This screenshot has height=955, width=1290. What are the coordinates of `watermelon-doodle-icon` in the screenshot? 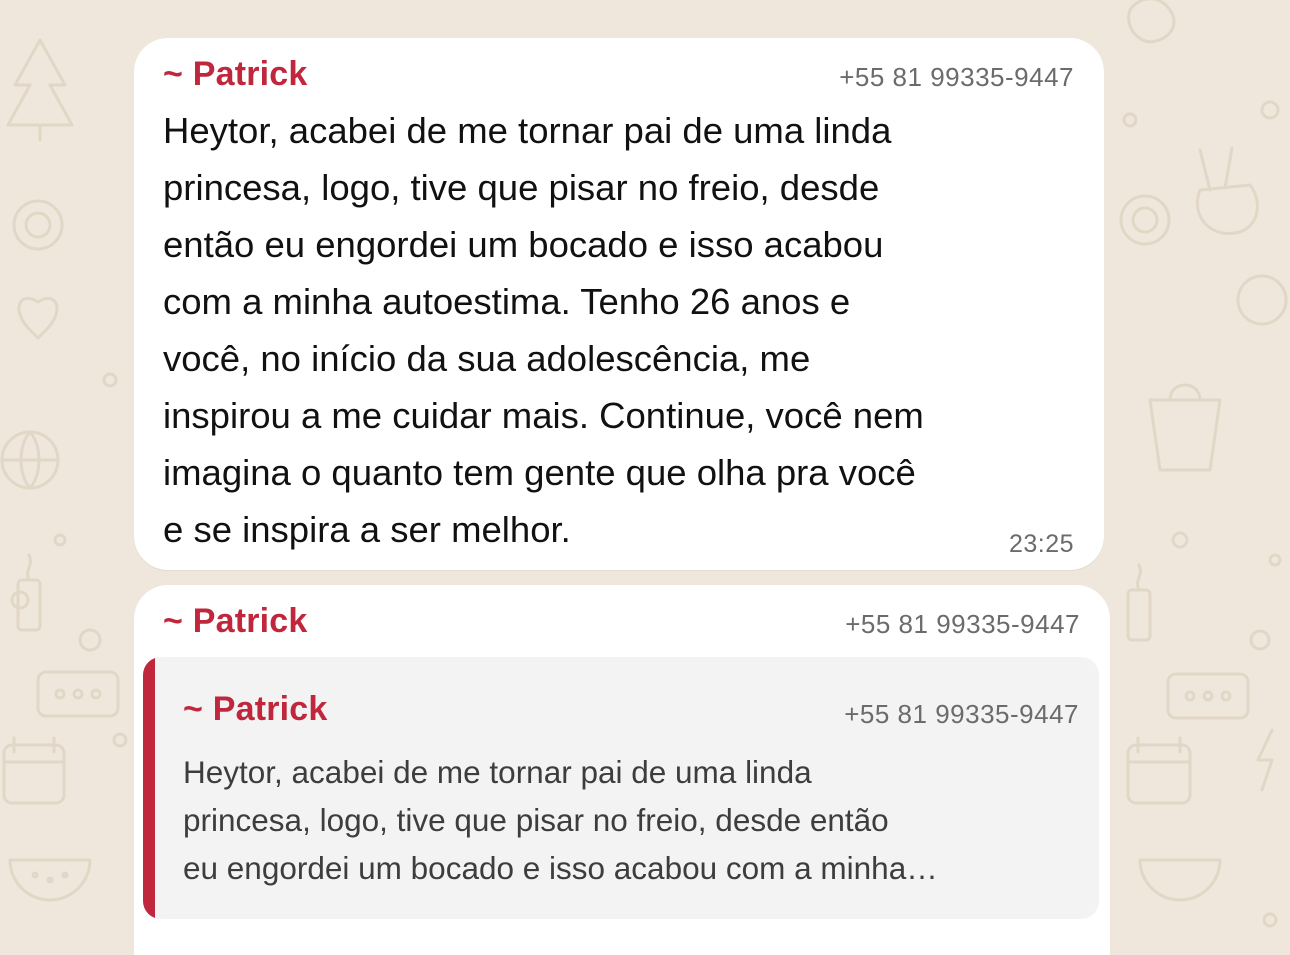 It's located at (50, 880).